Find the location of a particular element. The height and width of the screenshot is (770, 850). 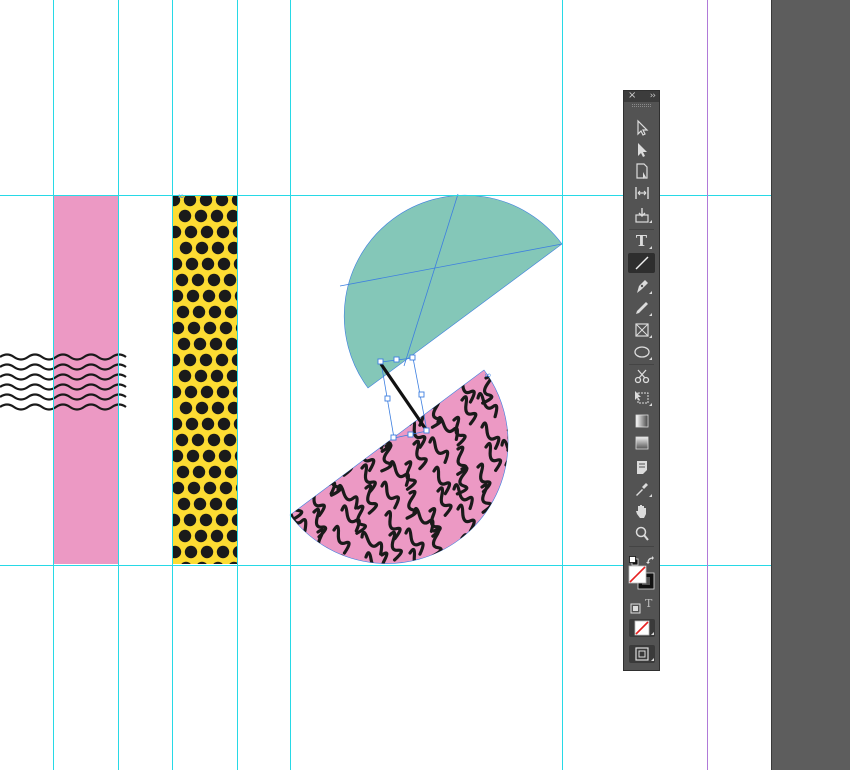

panel-titlebar: × ›› is located at coordinates (641, 96).